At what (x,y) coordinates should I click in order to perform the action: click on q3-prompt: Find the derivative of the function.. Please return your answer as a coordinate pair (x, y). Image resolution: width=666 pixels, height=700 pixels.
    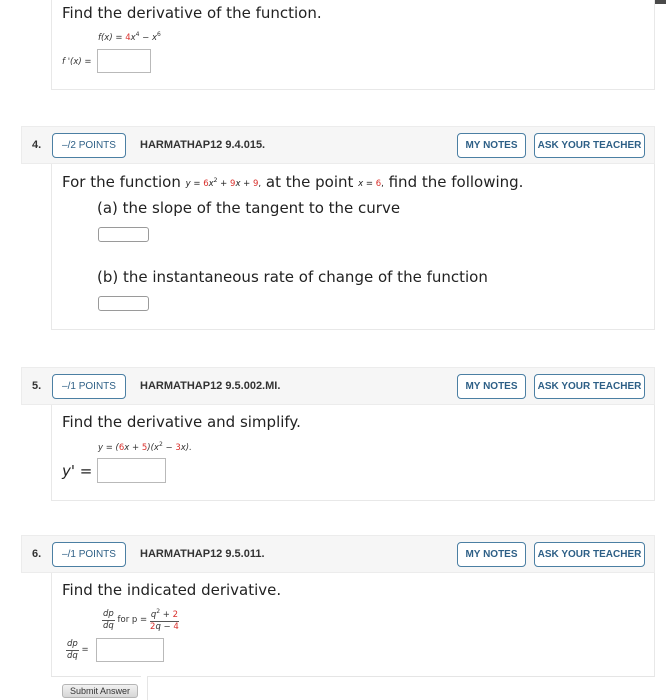
    Looking at the image, I should click on (192, 13).